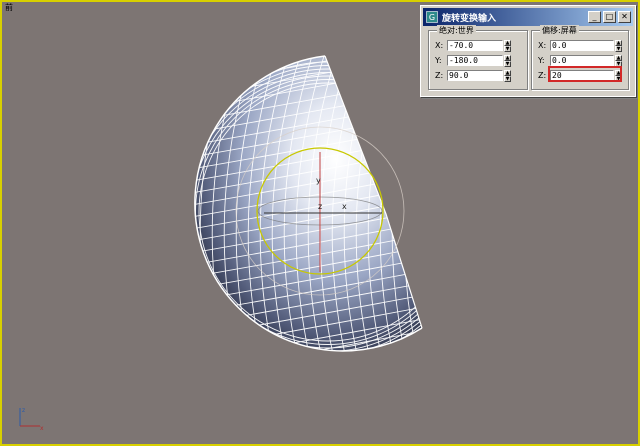  I want to click on svg-text: G, so click(432, 17).